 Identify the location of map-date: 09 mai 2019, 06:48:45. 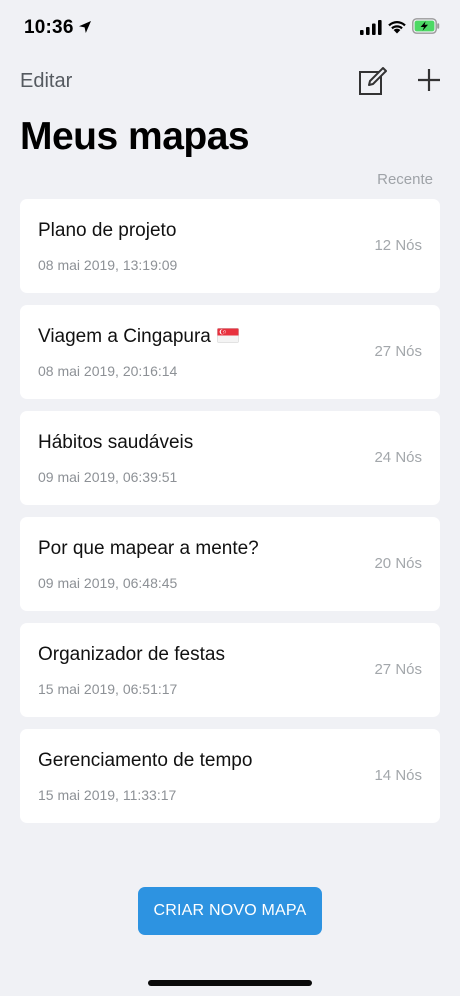
(108, 583).